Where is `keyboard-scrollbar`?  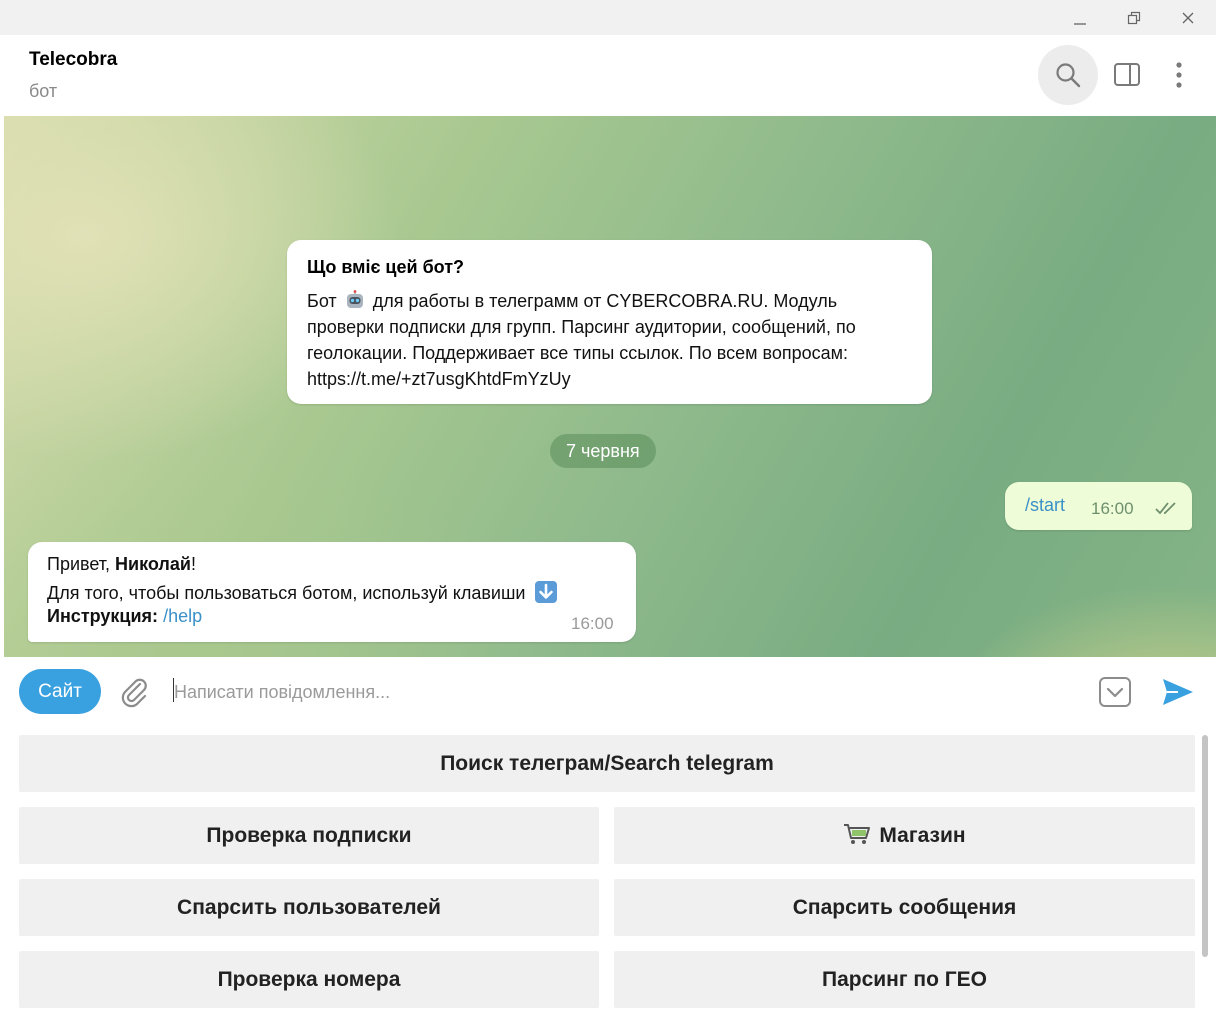
keyboard-scrollbar is located at coordinates (1205, 846).